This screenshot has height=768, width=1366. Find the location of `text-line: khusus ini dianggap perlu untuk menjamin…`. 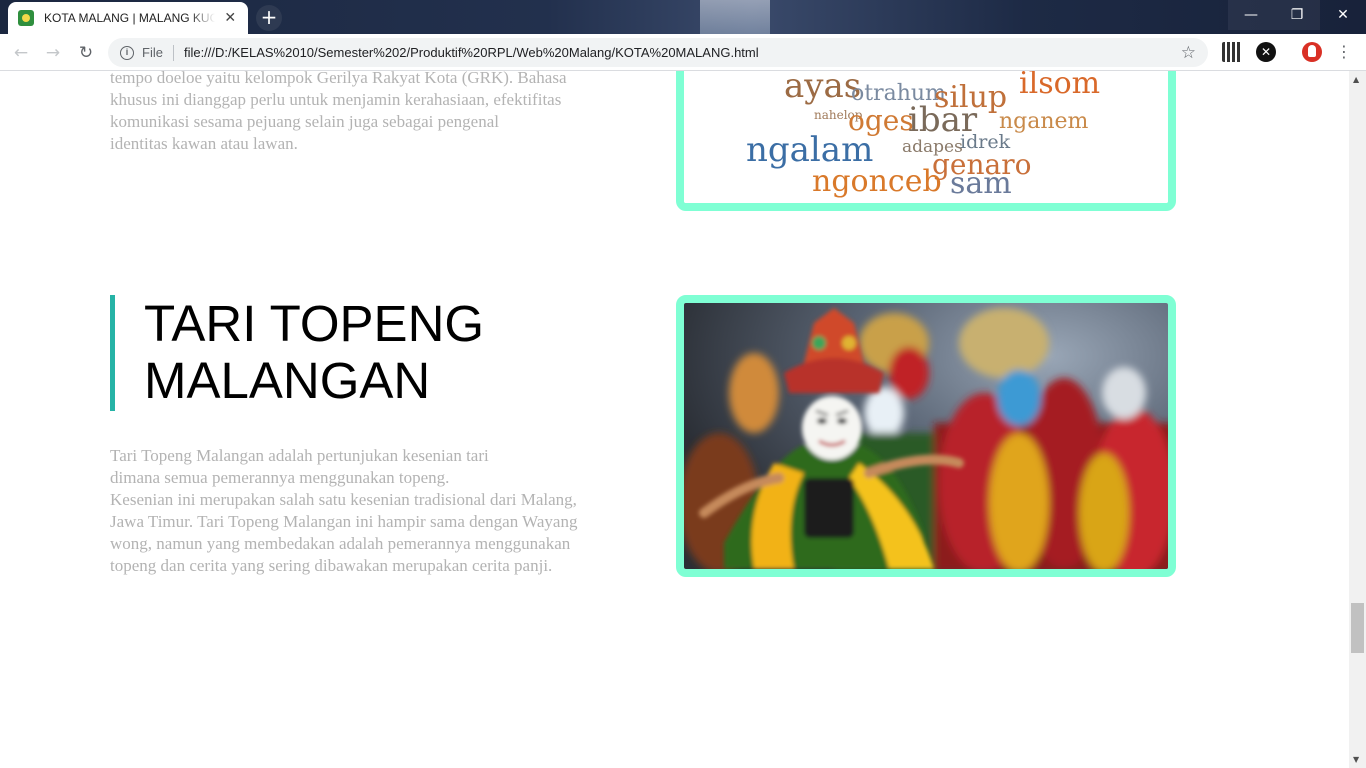

text-line: khusus ini dianggap perlu untuk menjamin… is located at coordinates (336, 99).